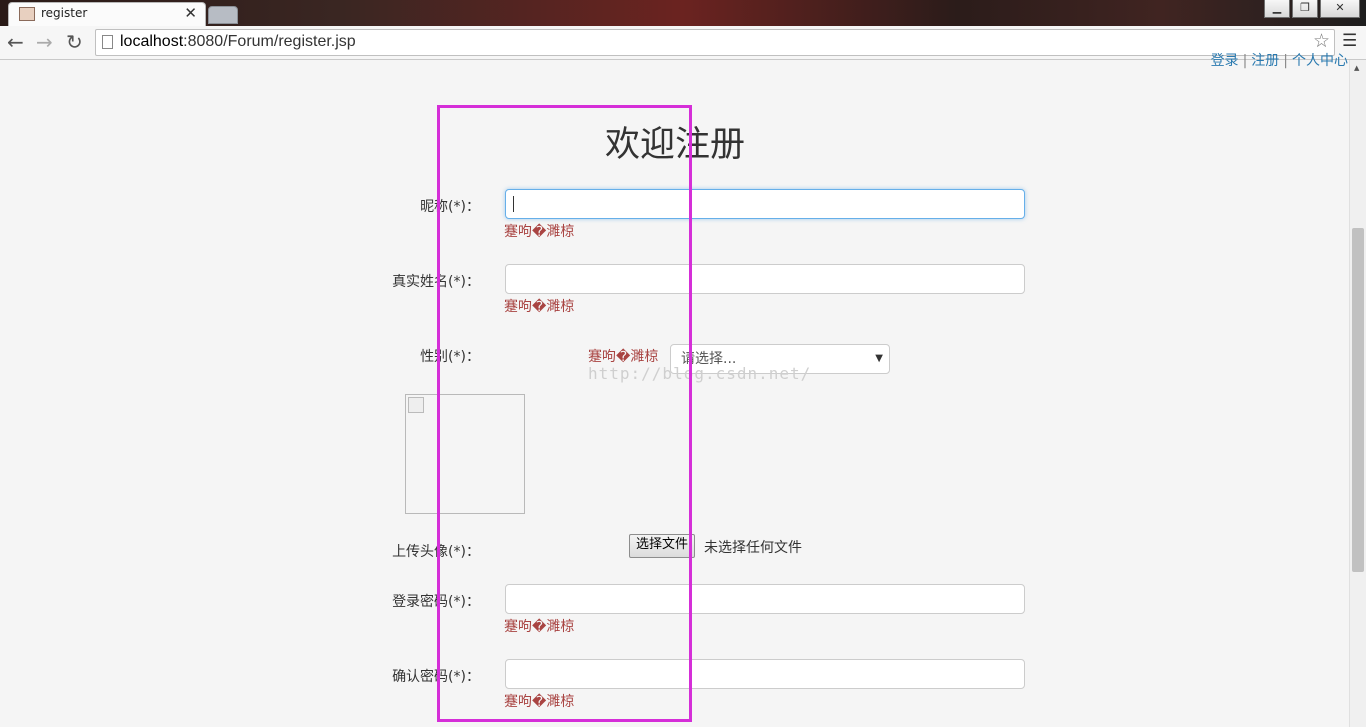  I want to click on confirm-password-error: 蹇呴�濉椋, so click(539, 702).